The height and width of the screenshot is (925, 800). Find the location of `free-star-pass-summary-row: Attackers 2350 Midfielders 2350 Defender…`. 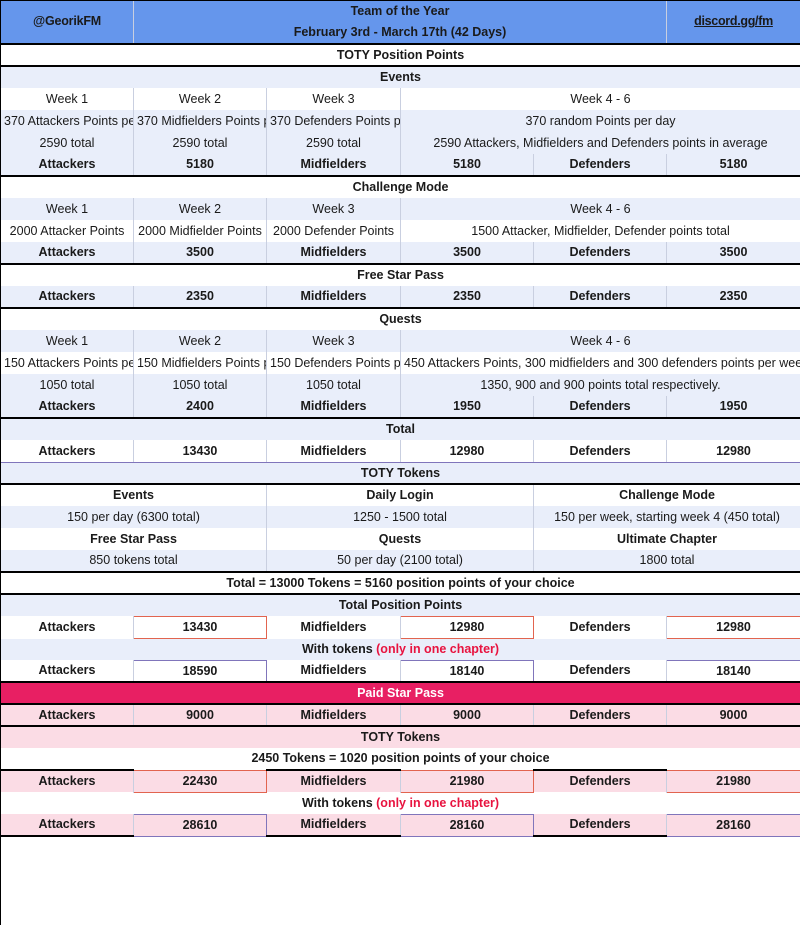

free-star-pass-summary-row: Attackers 2350 Midfielders 2350 Defender… is located at coordinates (400, 297).